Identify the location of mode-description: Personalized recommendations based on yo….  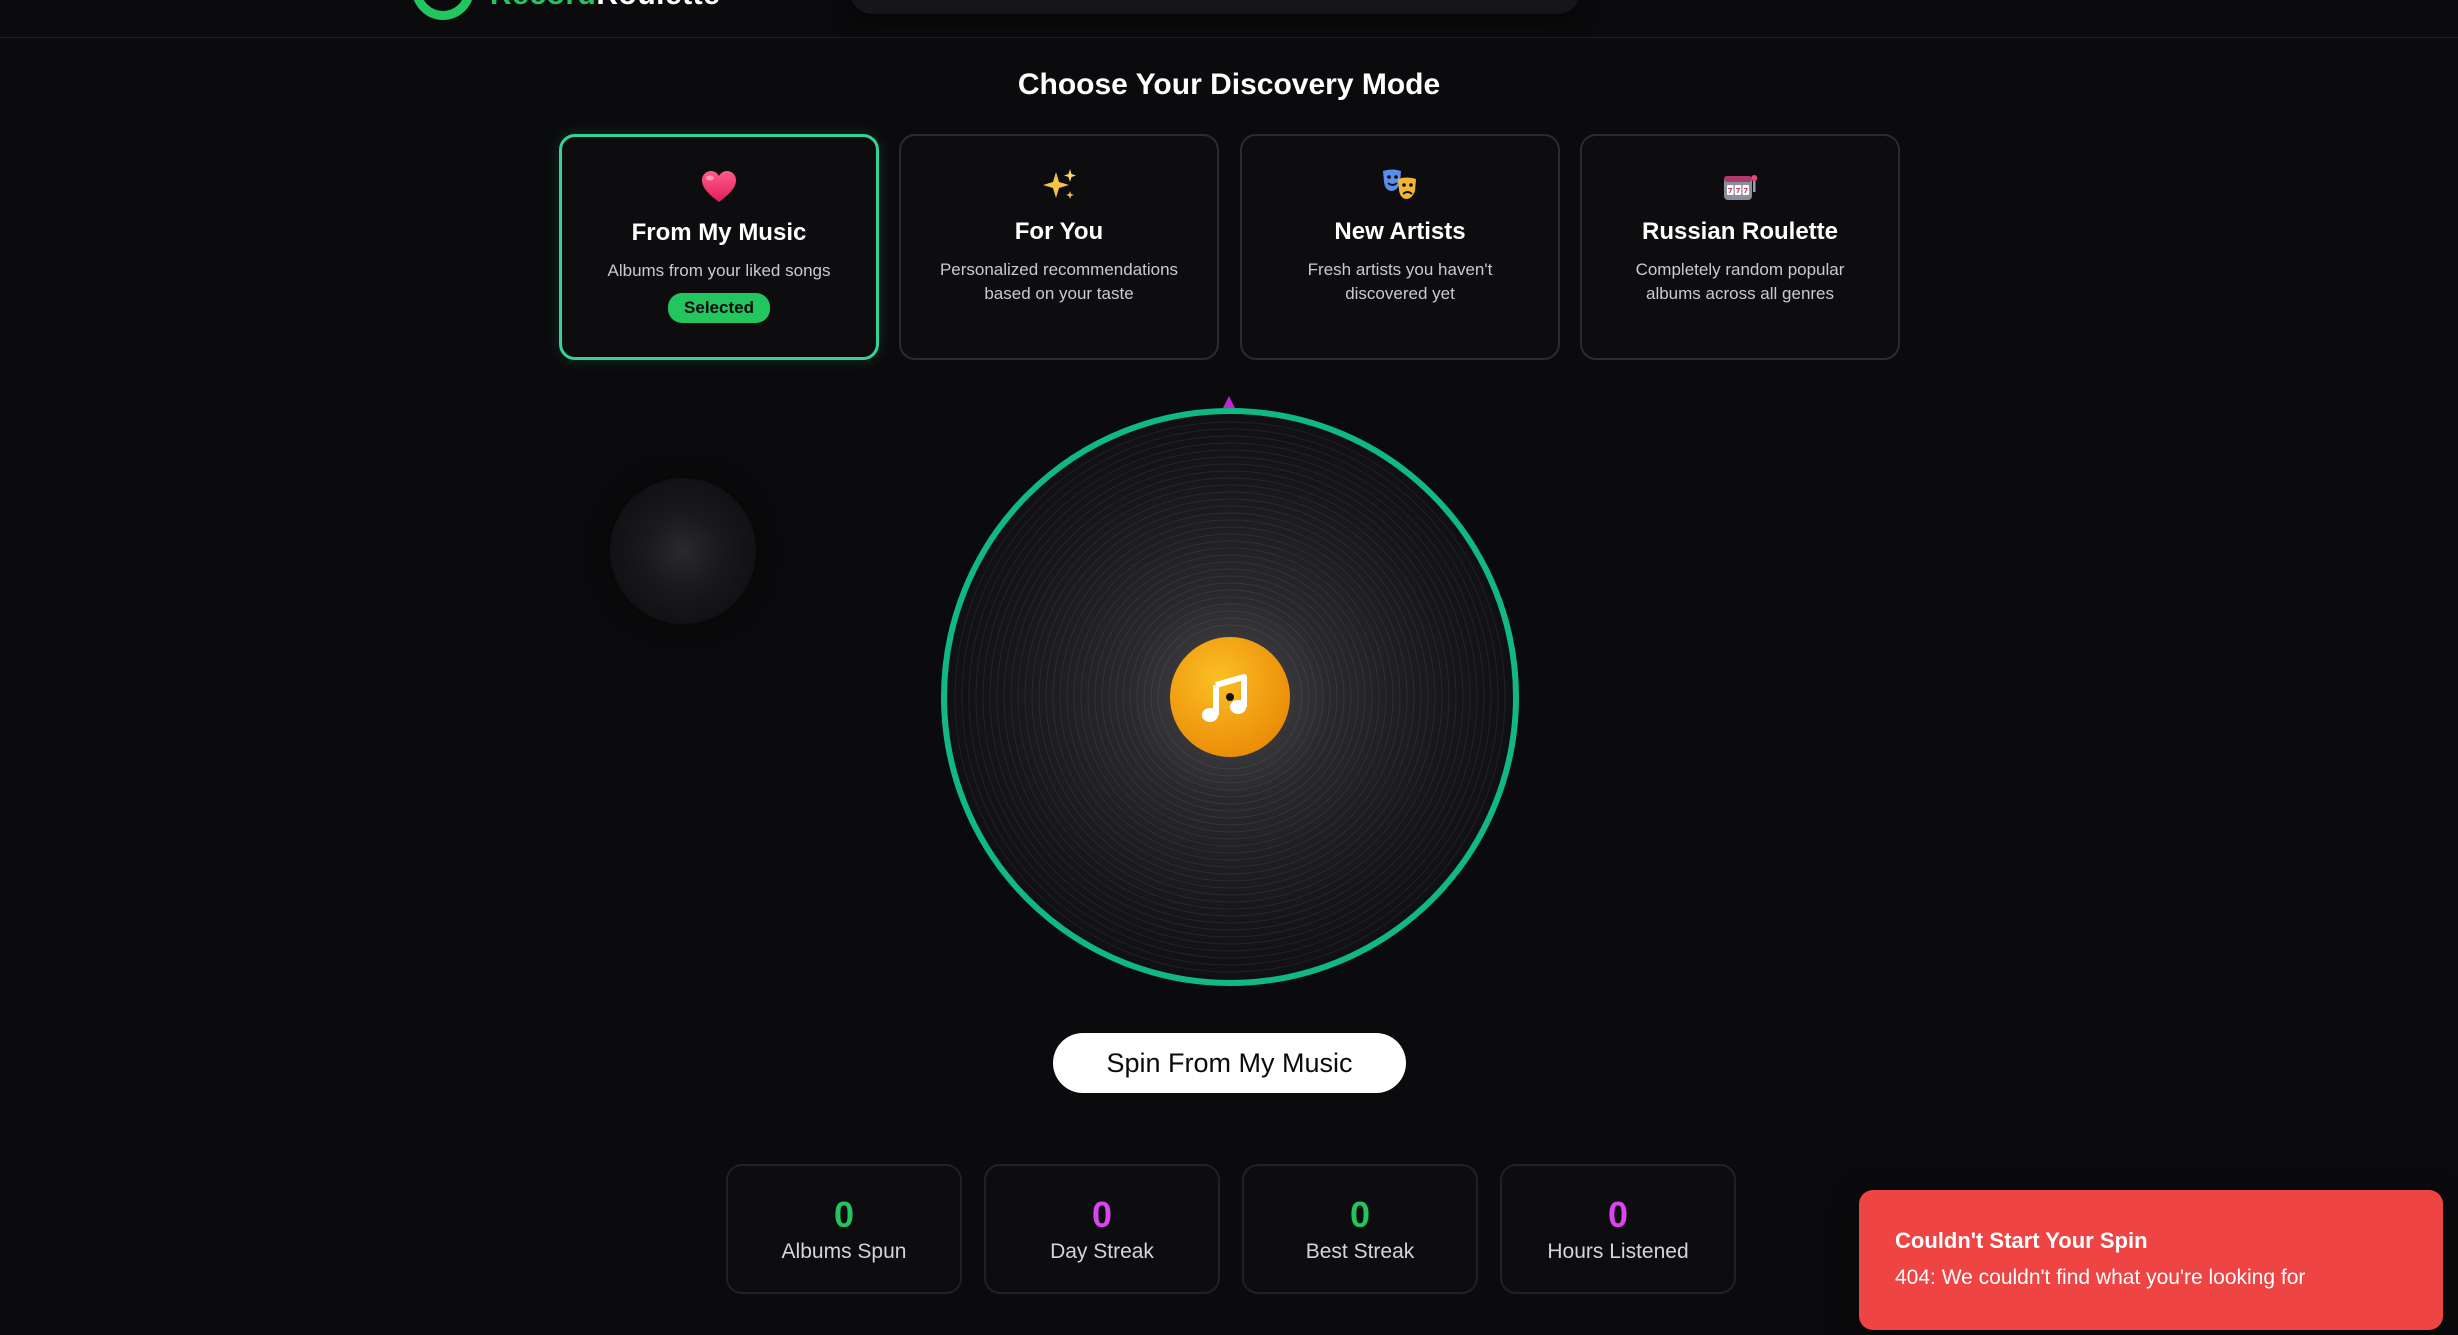
(1059, 281).